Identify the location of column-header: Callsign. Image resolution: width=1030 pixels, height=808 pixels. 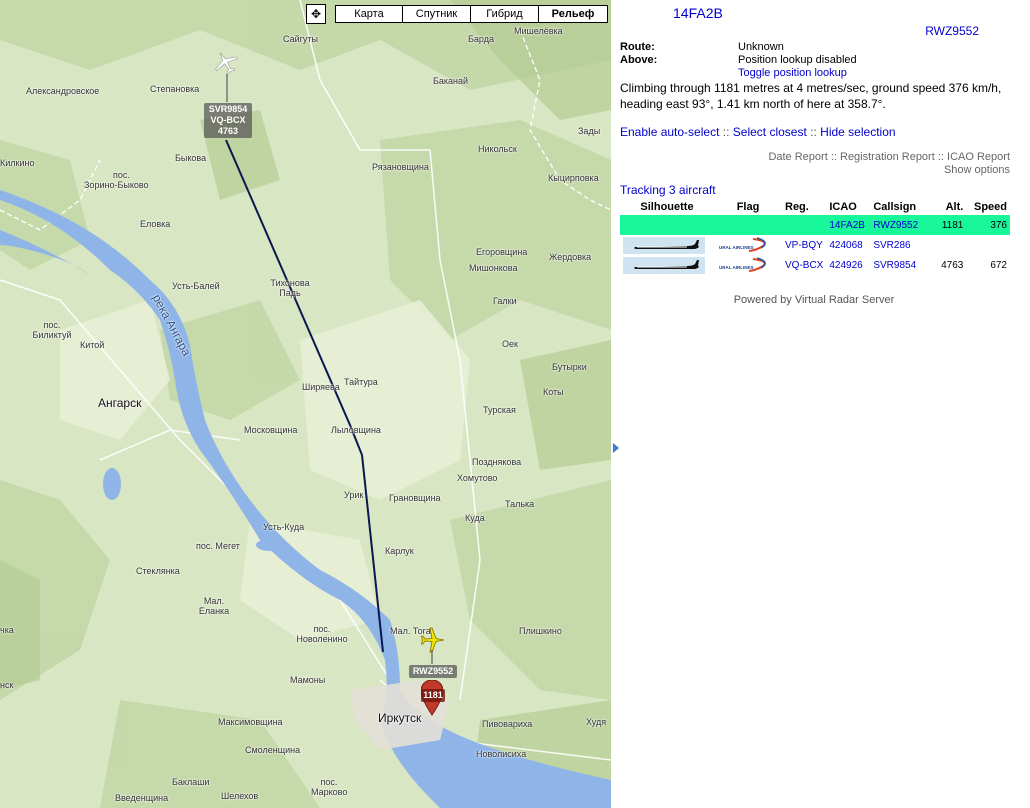
(900, 206).